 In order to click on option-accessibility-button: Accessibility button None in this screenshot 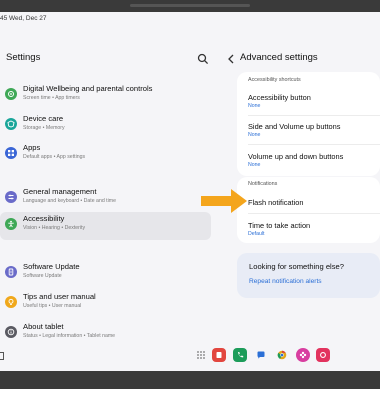, I will do `click(279, 101)`.